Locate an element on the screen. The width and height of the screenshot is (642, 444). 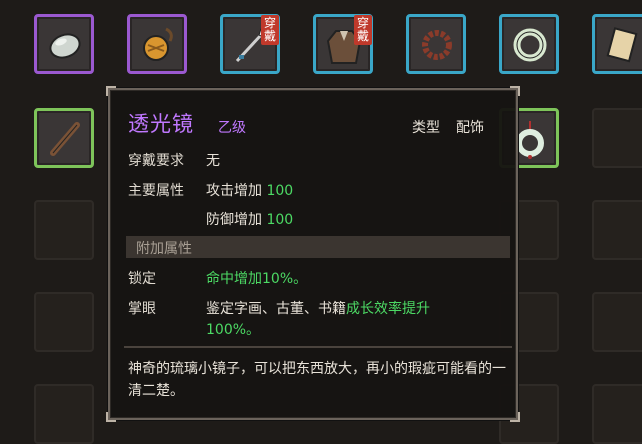
attribute-name: 防御增加 is located at coordinates (236, 220).